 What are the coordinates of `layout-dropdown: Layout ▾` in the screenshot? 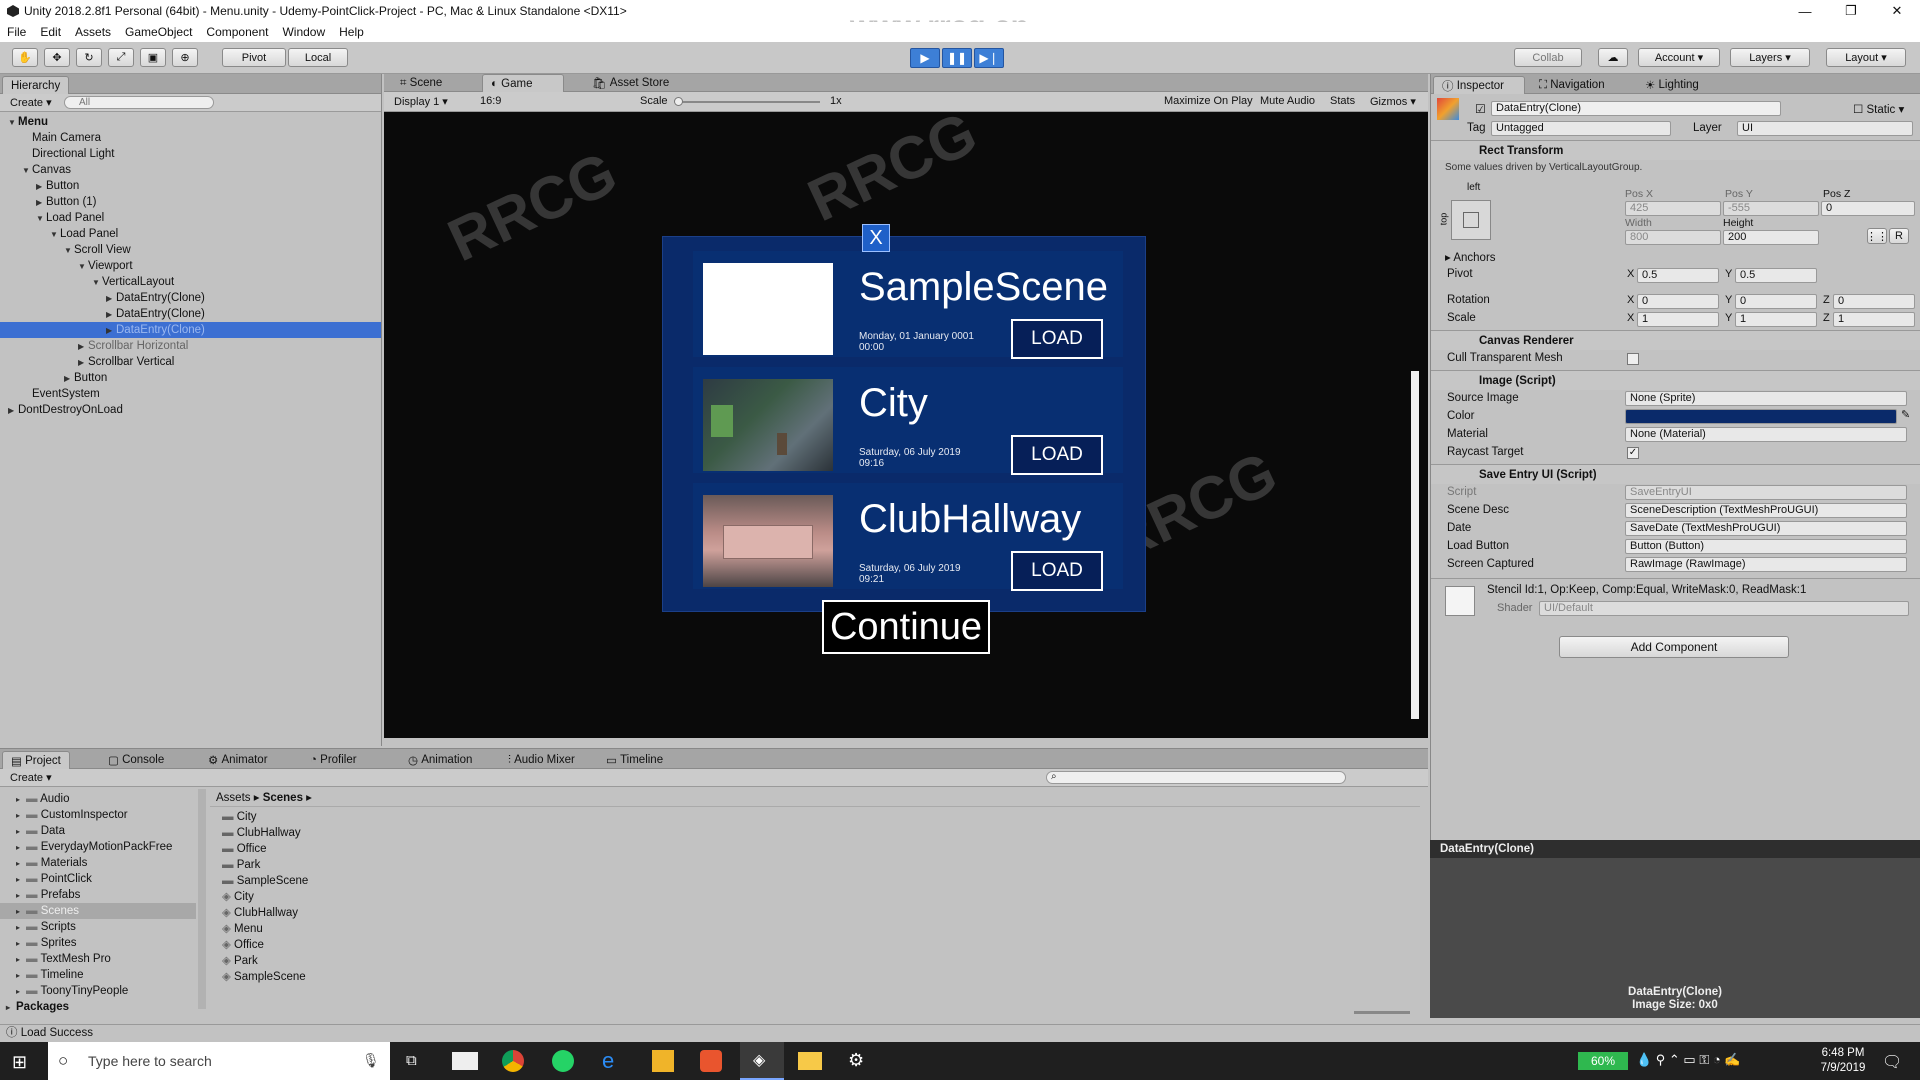 It's located at (1866, 57).